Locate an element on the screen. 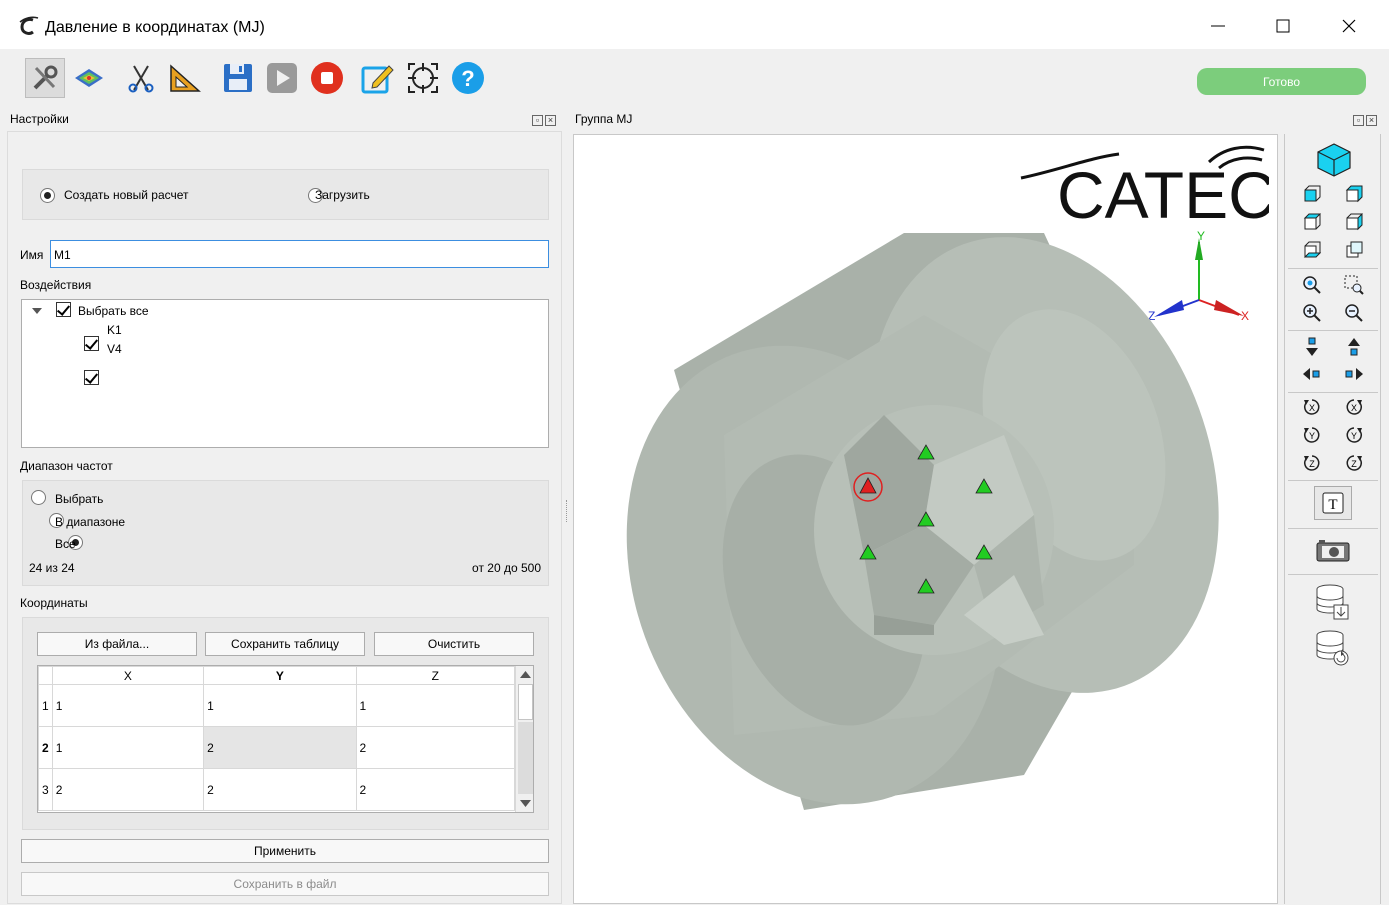  view-right-button is located at coordinates (1354, 222).